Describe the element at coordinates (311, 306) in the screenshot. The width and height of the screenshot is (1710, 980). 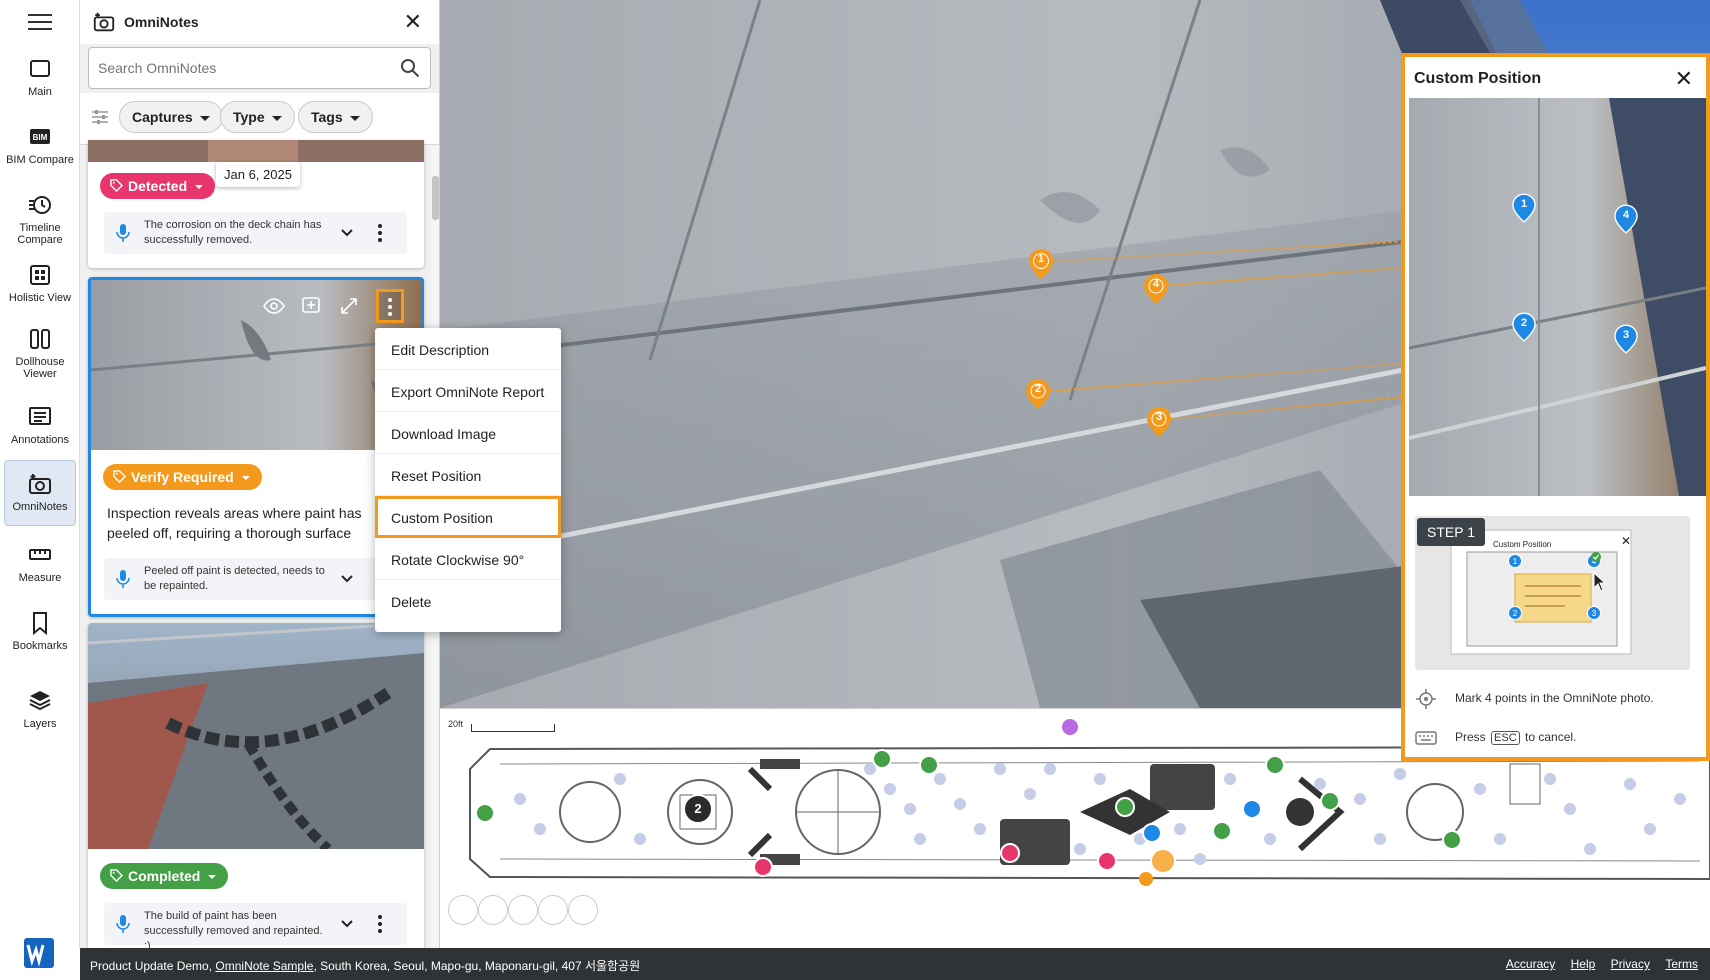
I see `add-note-icon` at that location.